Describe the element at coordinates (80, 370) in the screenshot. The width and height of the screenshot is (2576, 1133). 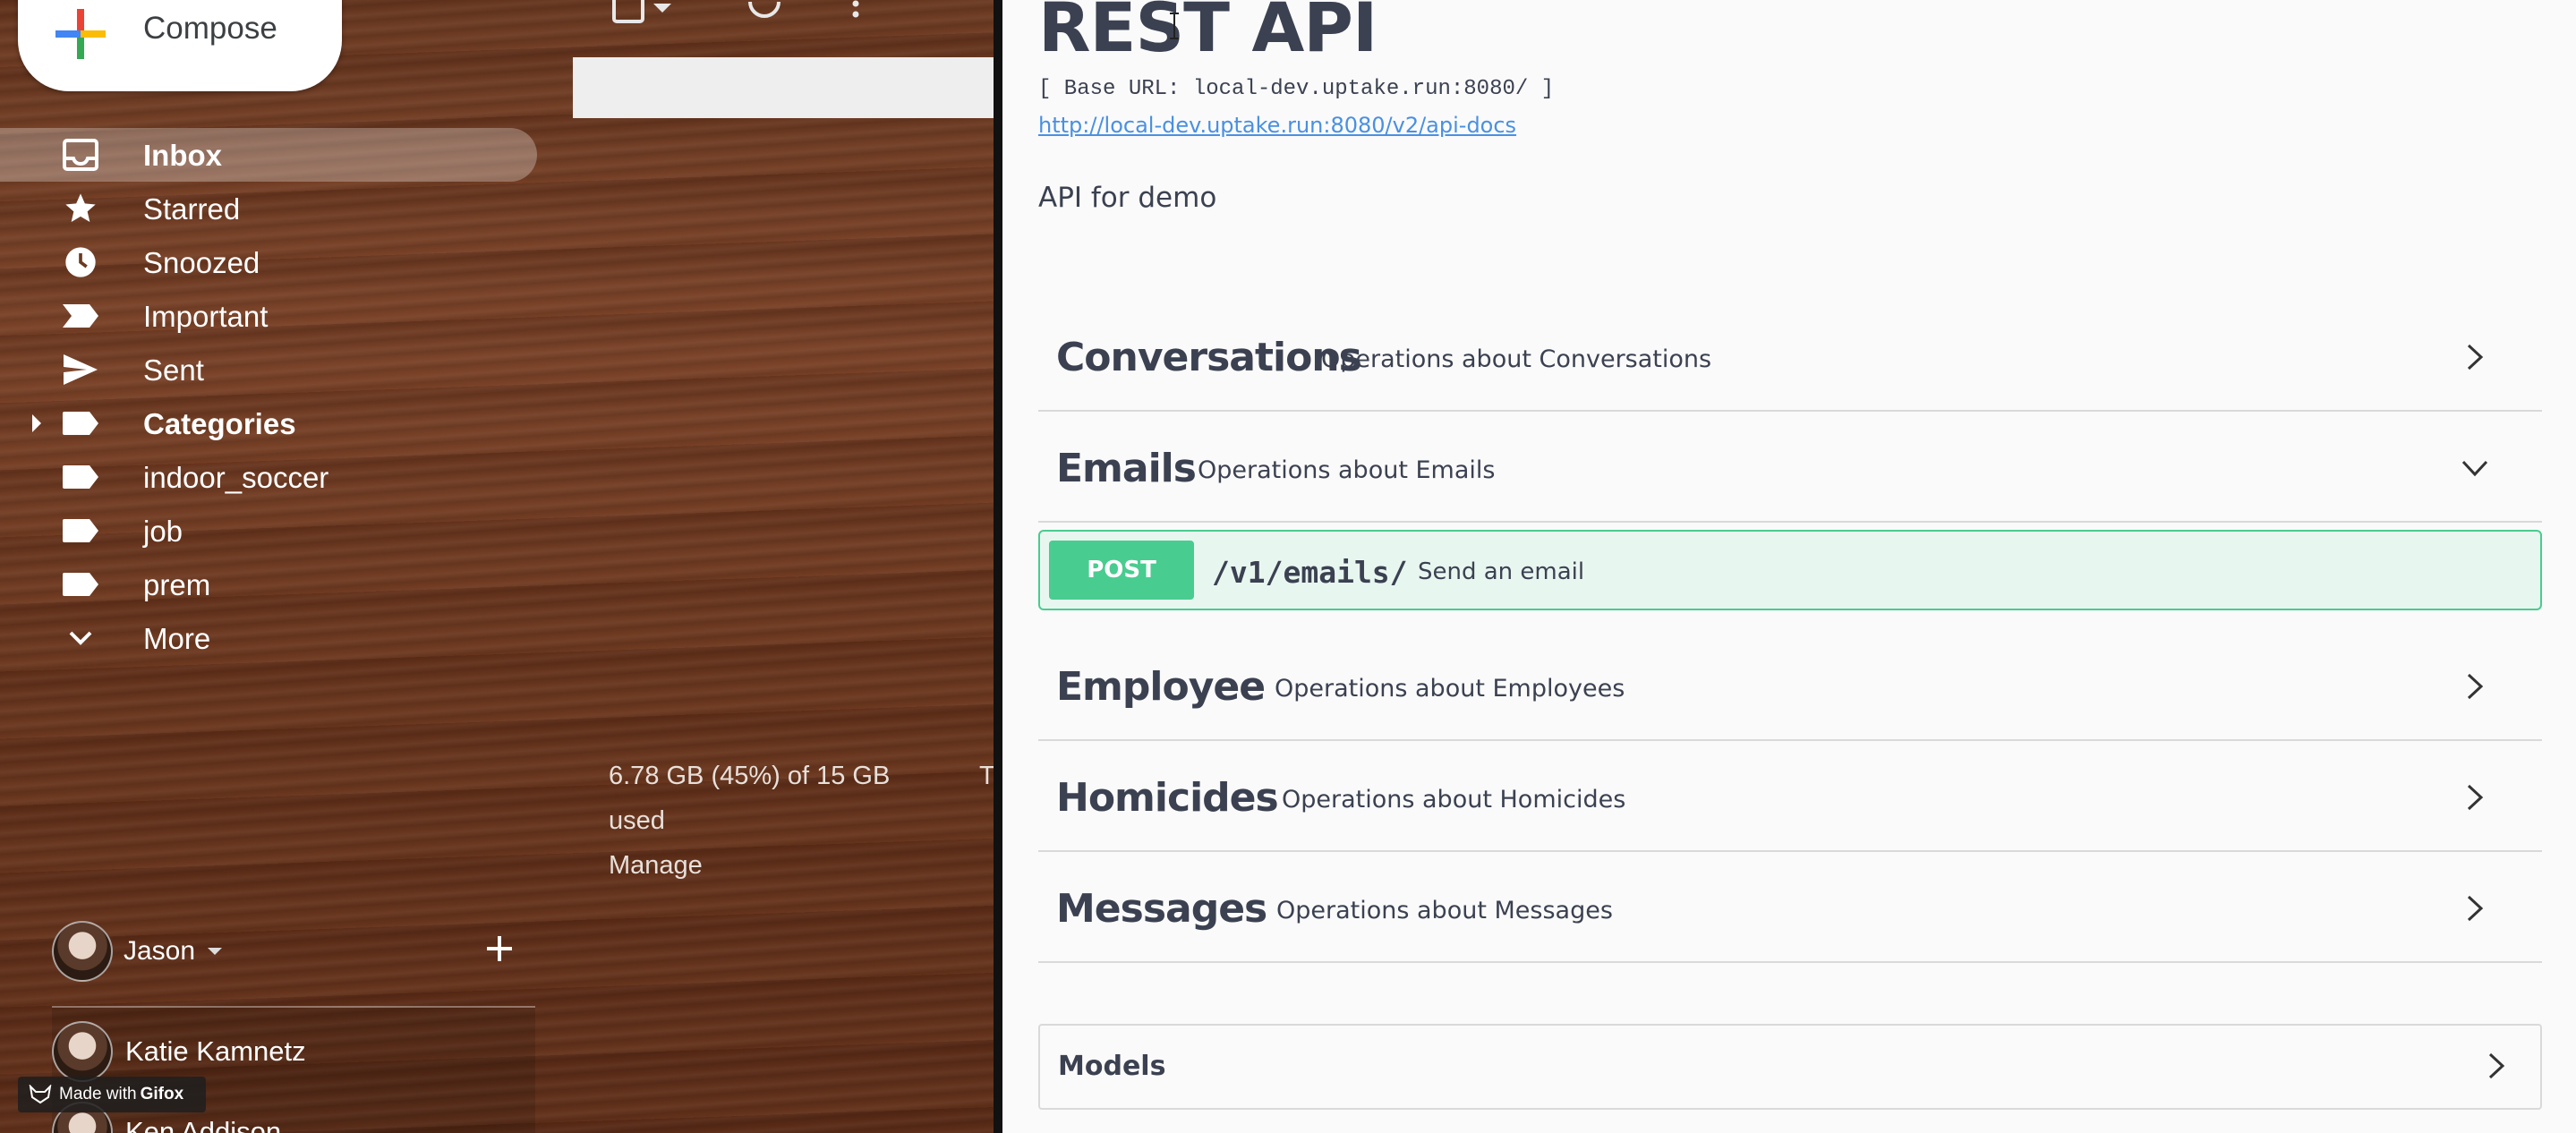
I see `send-icon` at that location.